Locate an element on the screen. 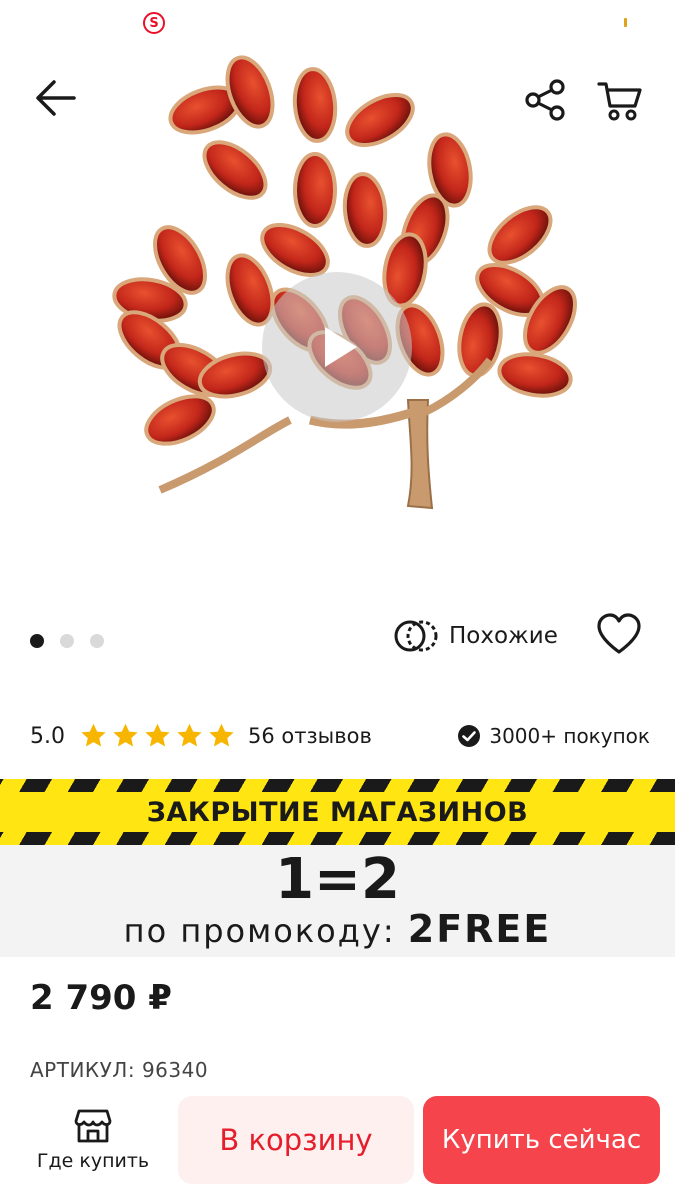 The height and width of the screenshot is (1200, 675). video-play-button is located at coordinates (337, 347).